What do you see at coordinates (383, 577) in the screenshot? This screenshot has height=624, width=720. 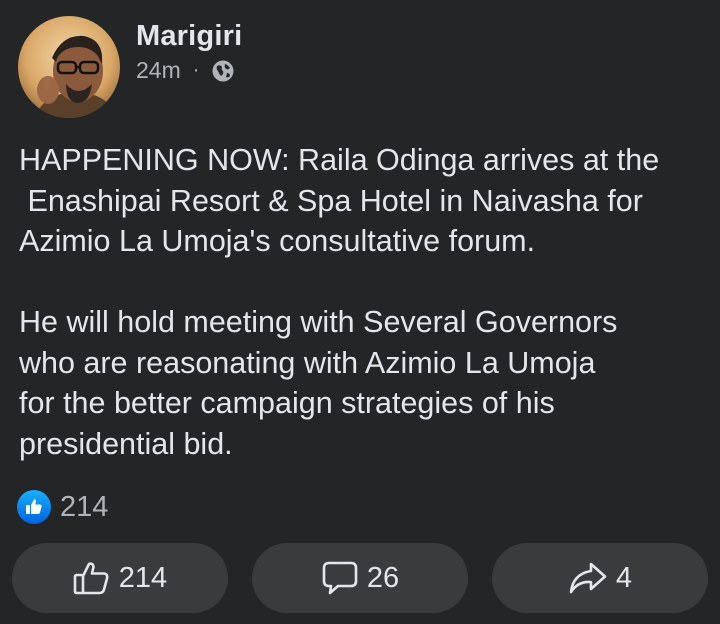 I see `comment-count: 26` at bounding box center [383, 577].